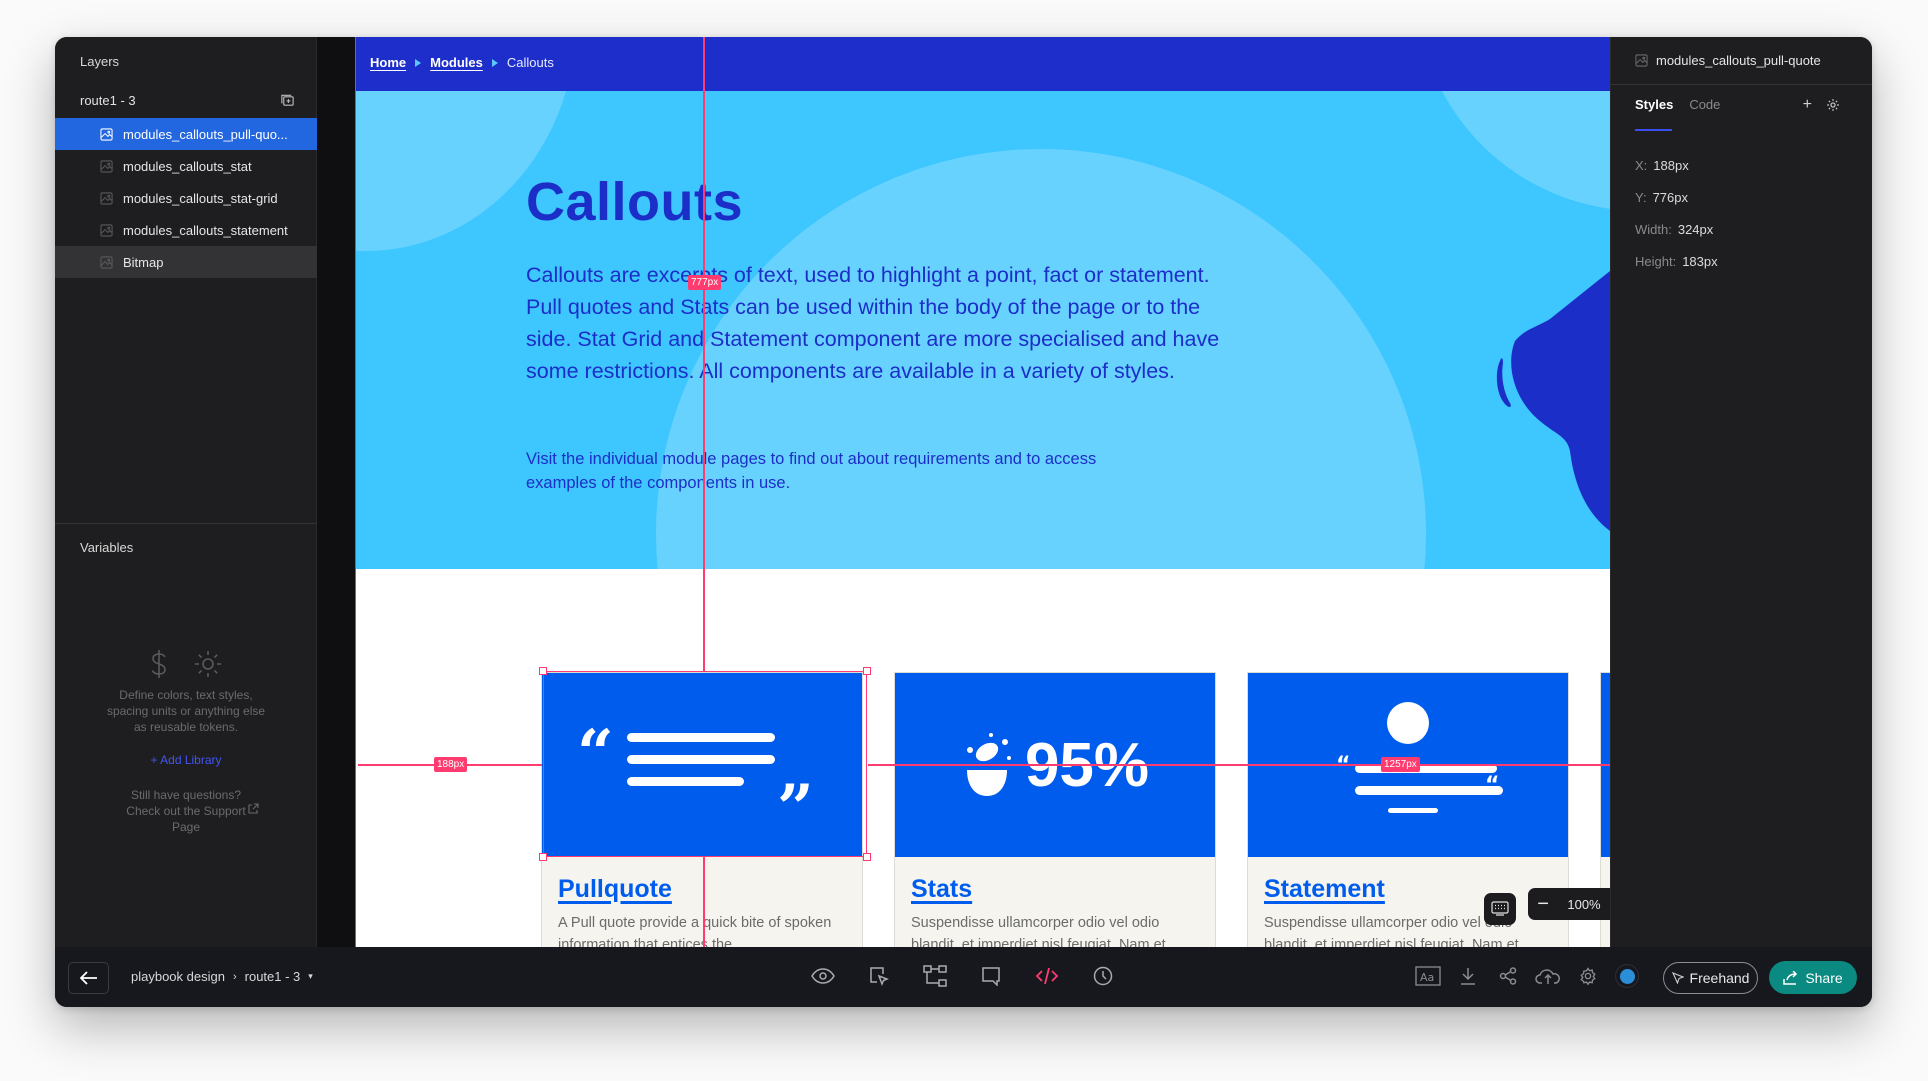 This screenshot has height=1081, width=1928. I want to click on measure-label-left: 188px, so click(451, 764).